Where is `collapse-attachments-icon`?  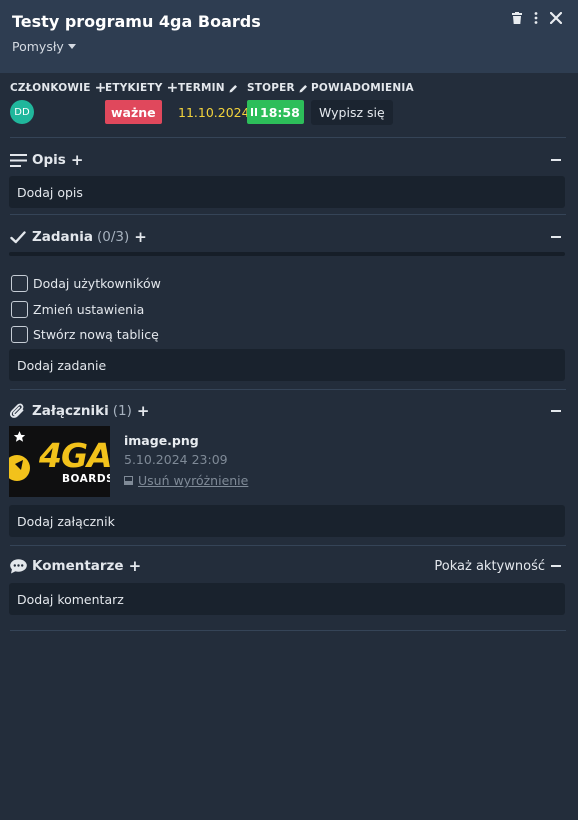 collapse-attachments-icon is located at coordinates (556, 411).